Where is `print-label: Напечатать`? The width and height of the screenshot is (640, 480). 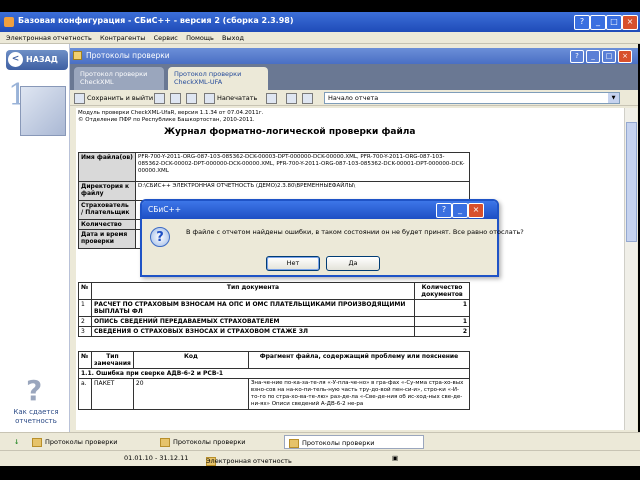
print-label: Напечатать is located at coordinates (237, 98).